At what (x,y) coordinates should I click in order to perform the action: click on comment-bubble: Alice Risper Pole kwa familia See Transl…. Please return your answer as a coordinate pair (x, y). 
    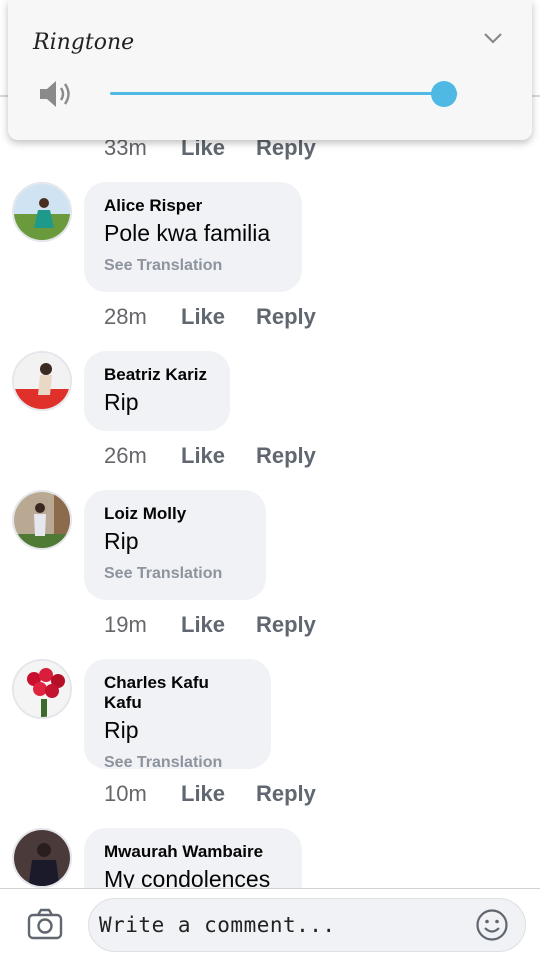
    Looking at the image, I should click on (193, 237).